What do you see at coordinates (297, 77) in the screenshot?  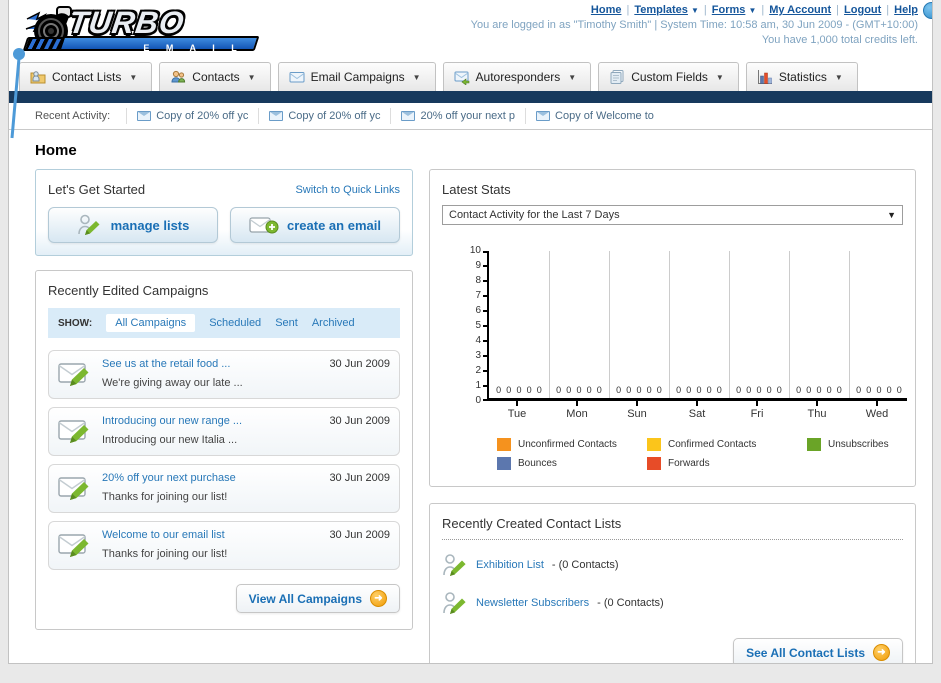 I see `email-envelope-icon` at bounding box center [297, 77].